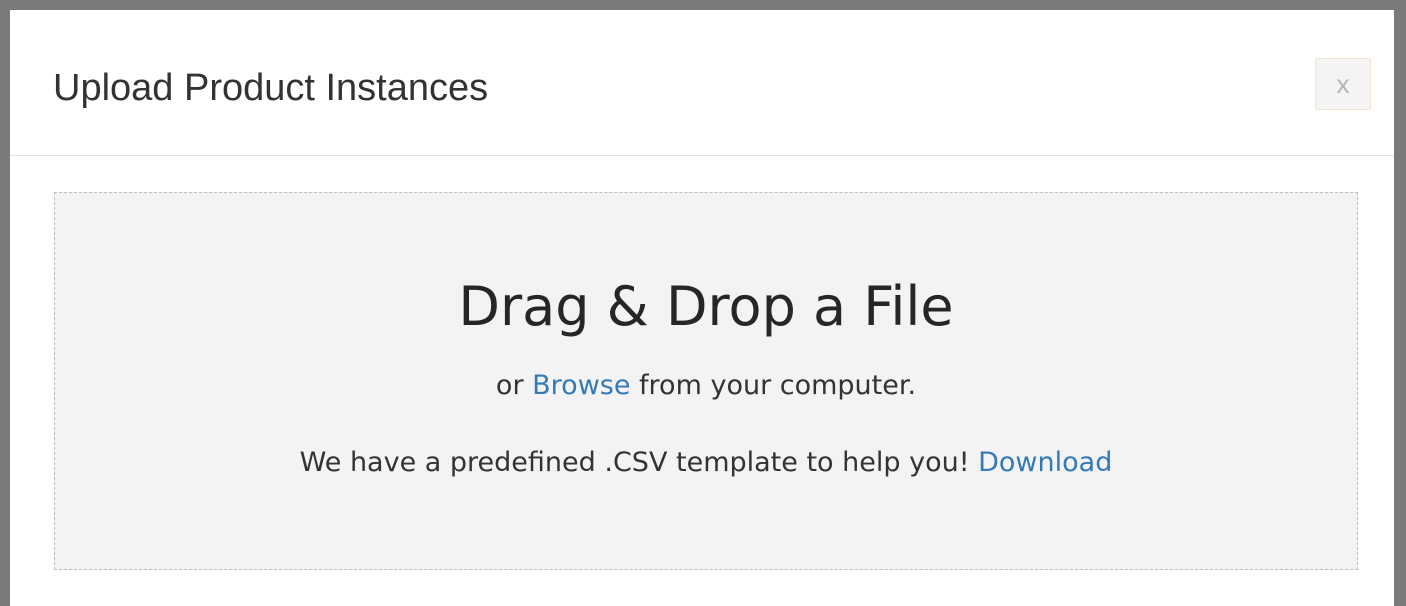  Describe the element at coordinates (1045, 462) in the screenshot. I see `download-template-link: Download` at that location.